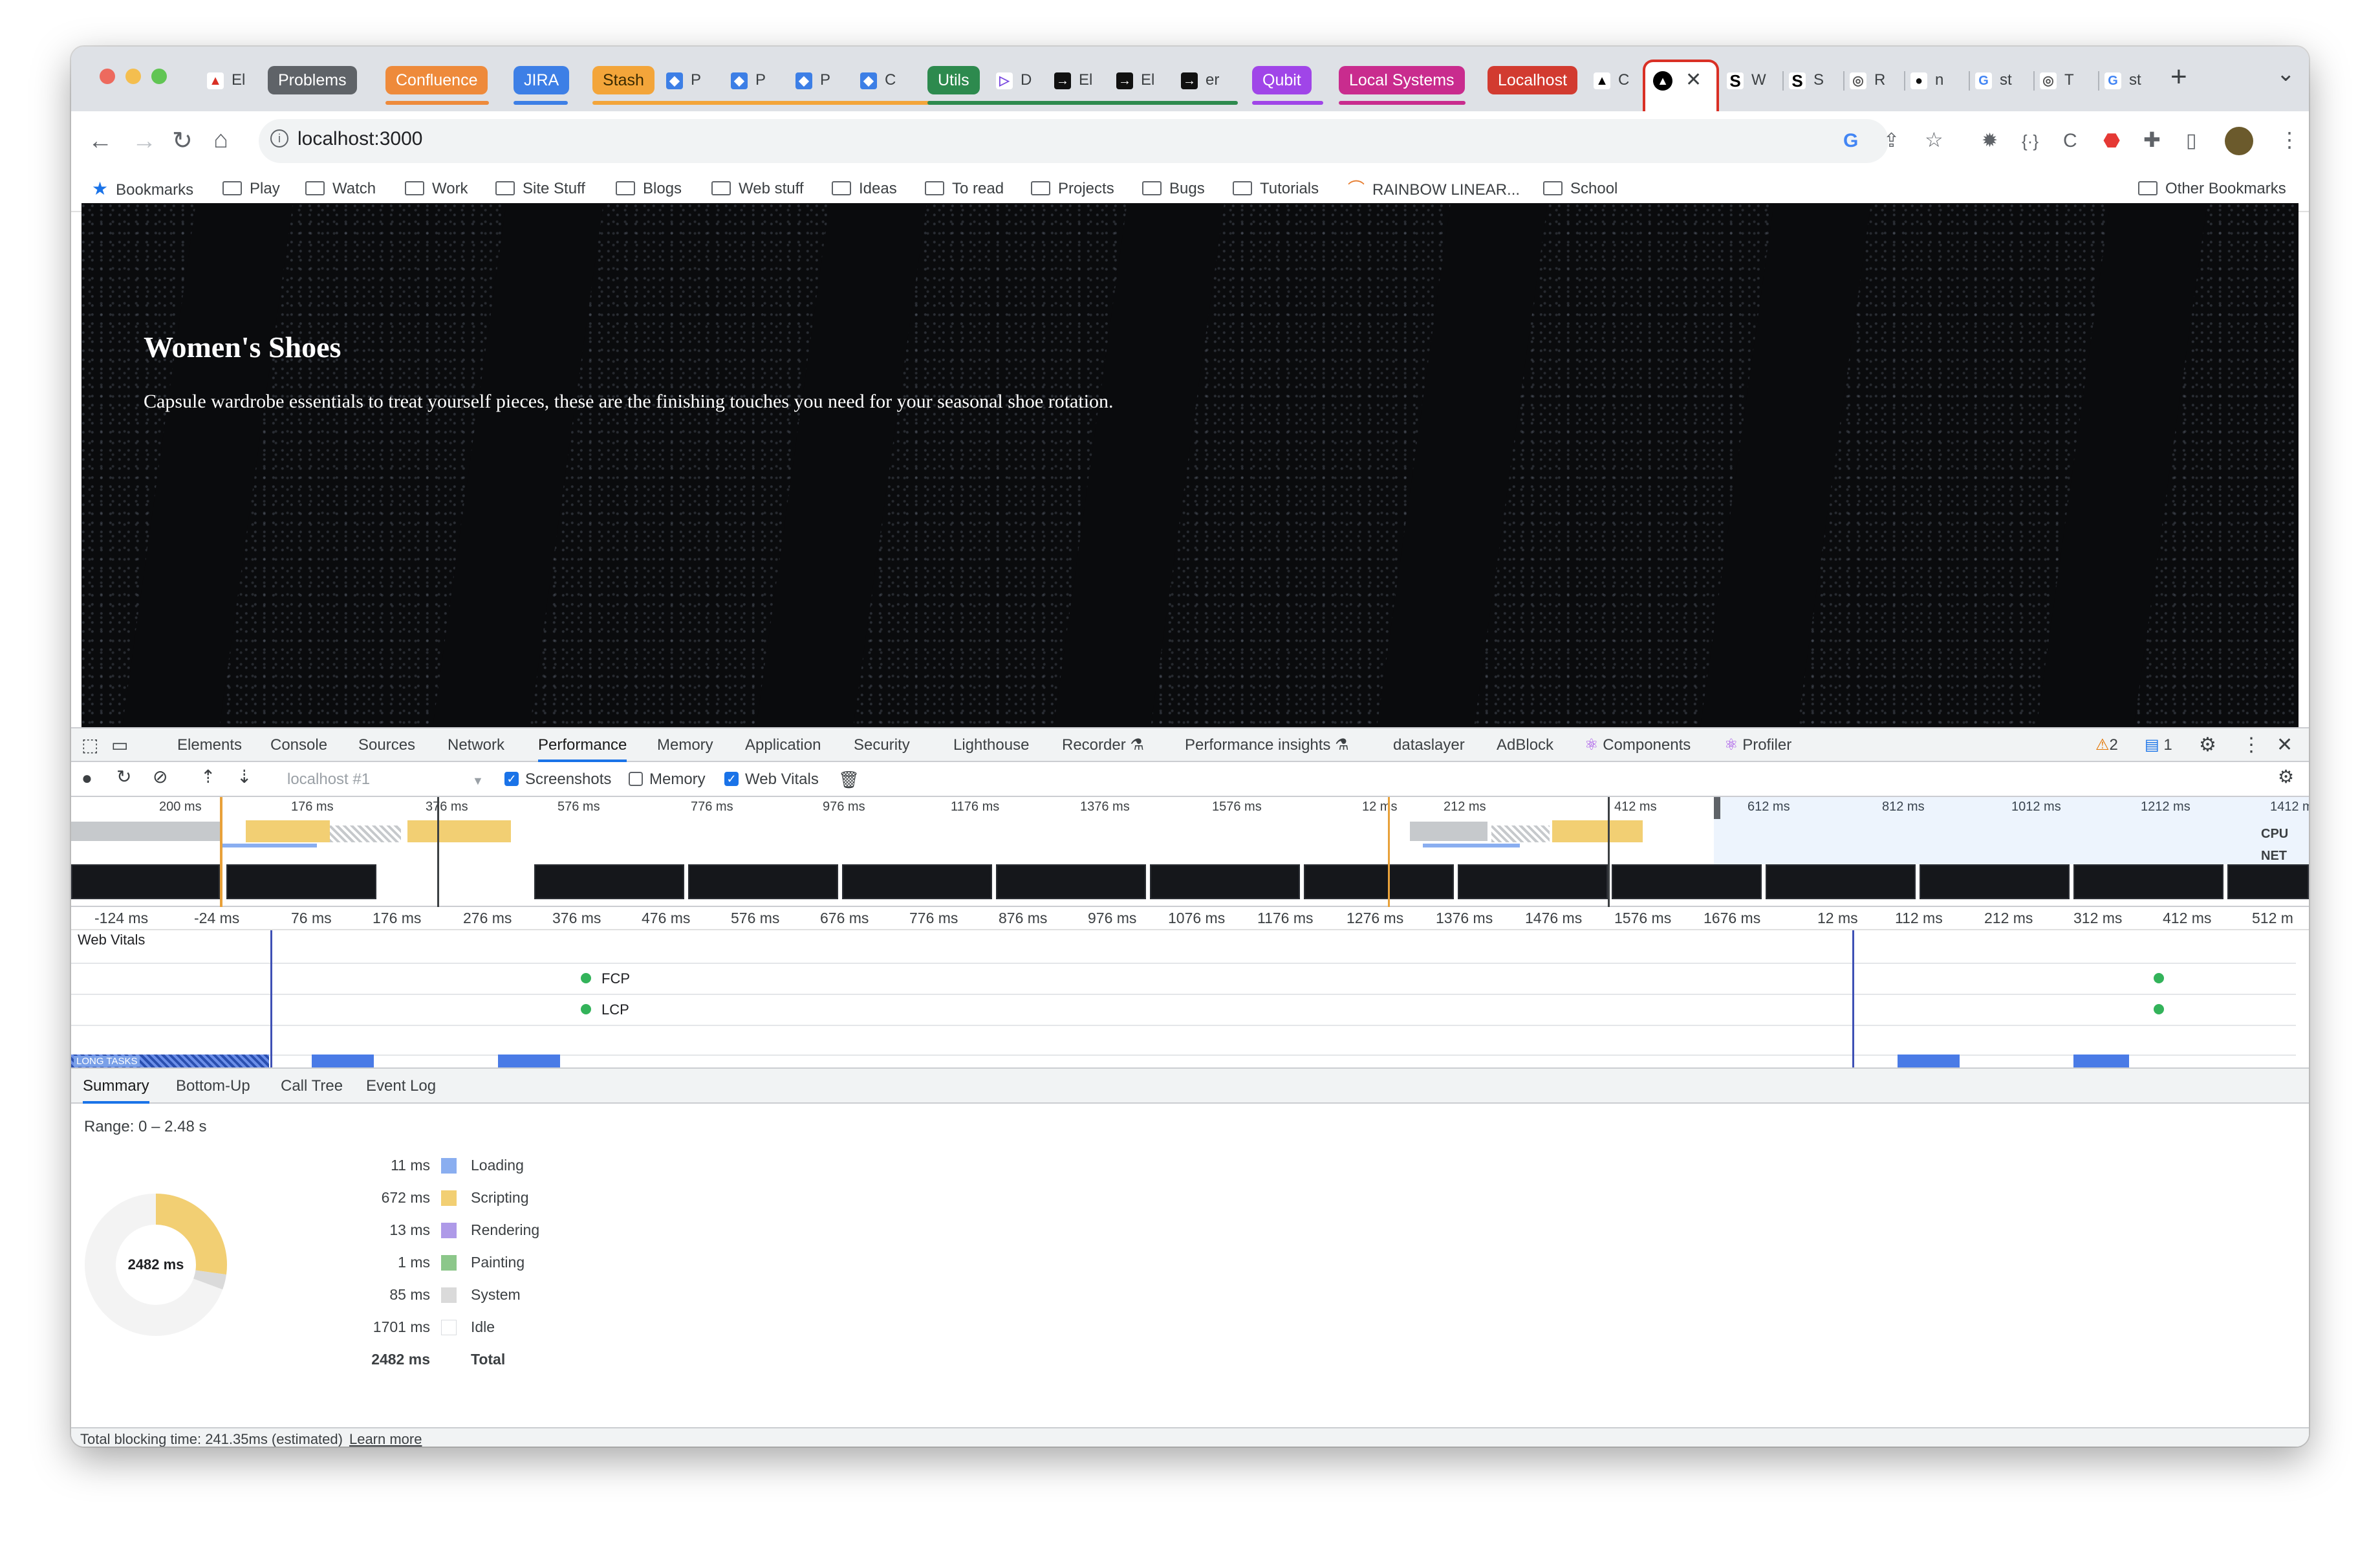  What do you see at coordinates (360, 139) in the screenshot?
I see `url-text: localhost:3000` at bounding box center [360, 139].